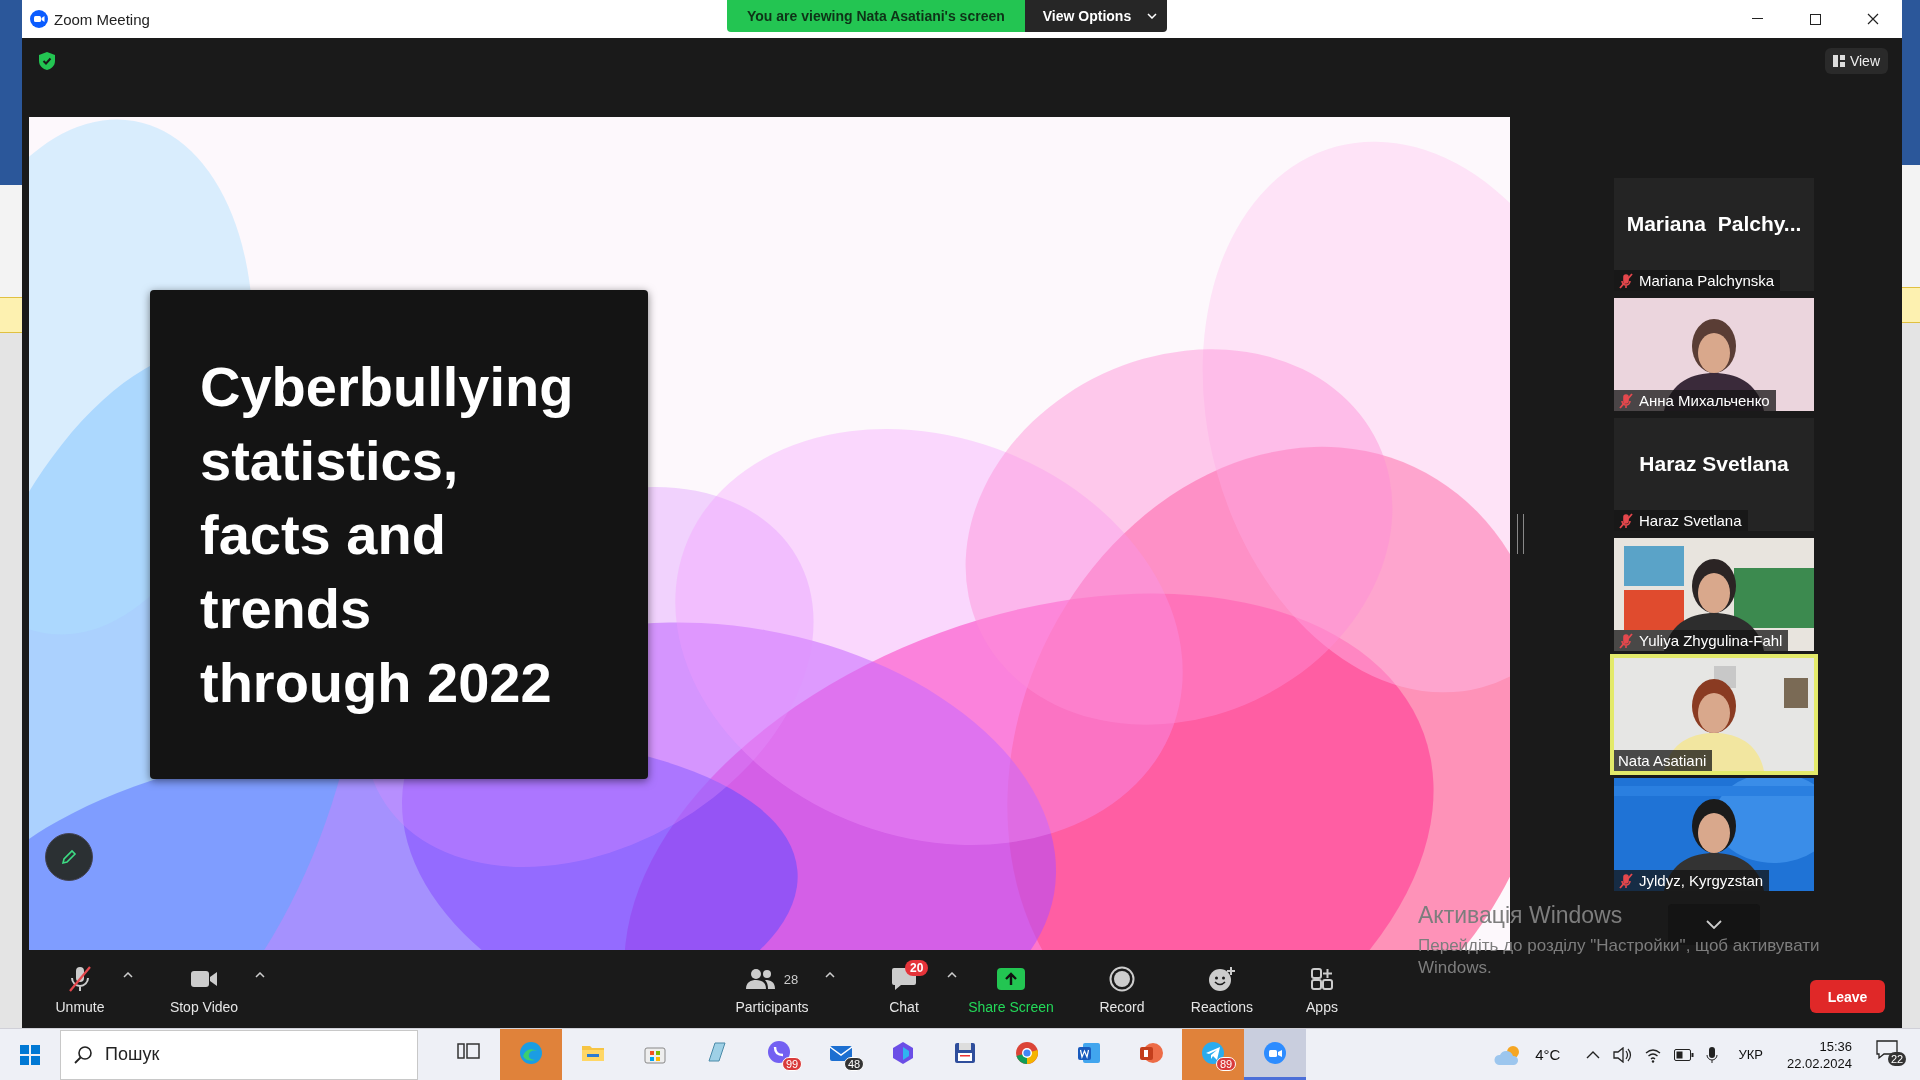 The height and width of the screenshot is (1080, 1920). I want to click on taskbar-button, so click(1275, 1054).